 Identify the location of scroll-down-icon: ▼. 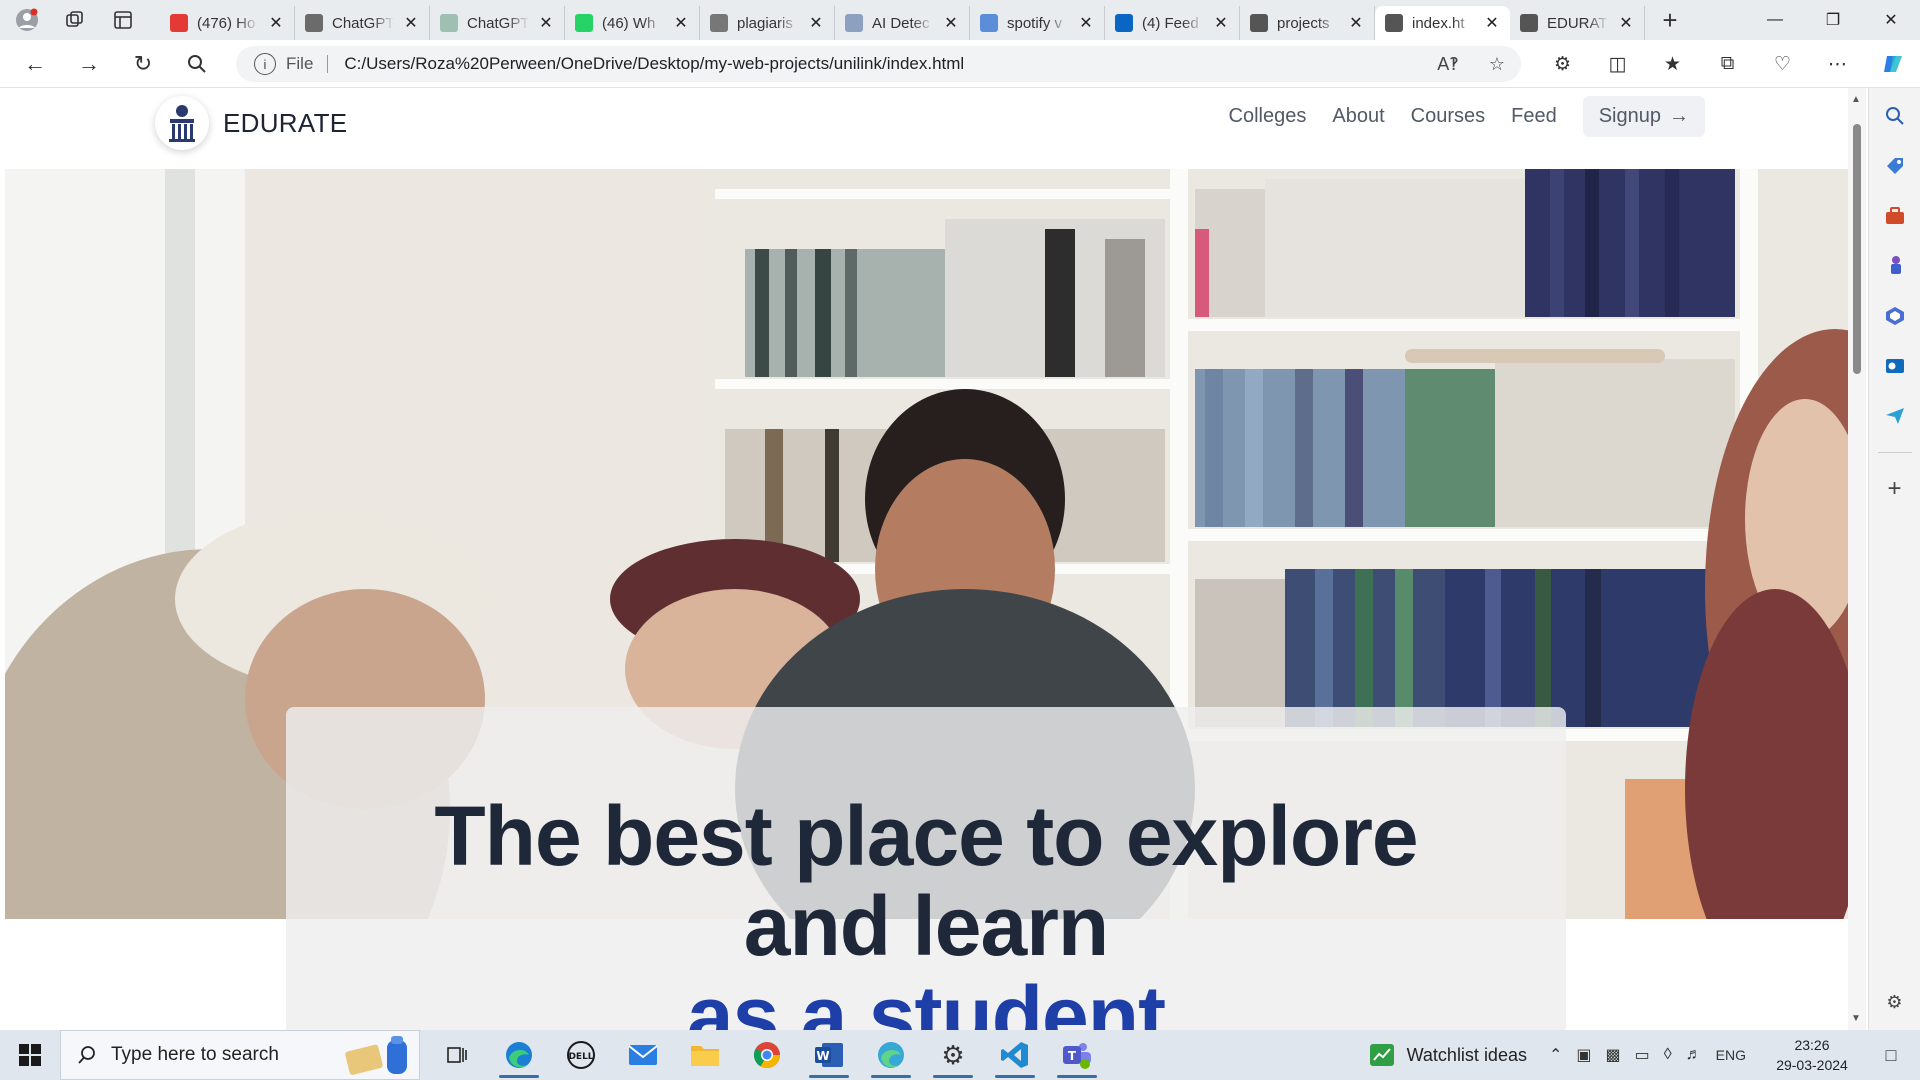
(1856, 1018).